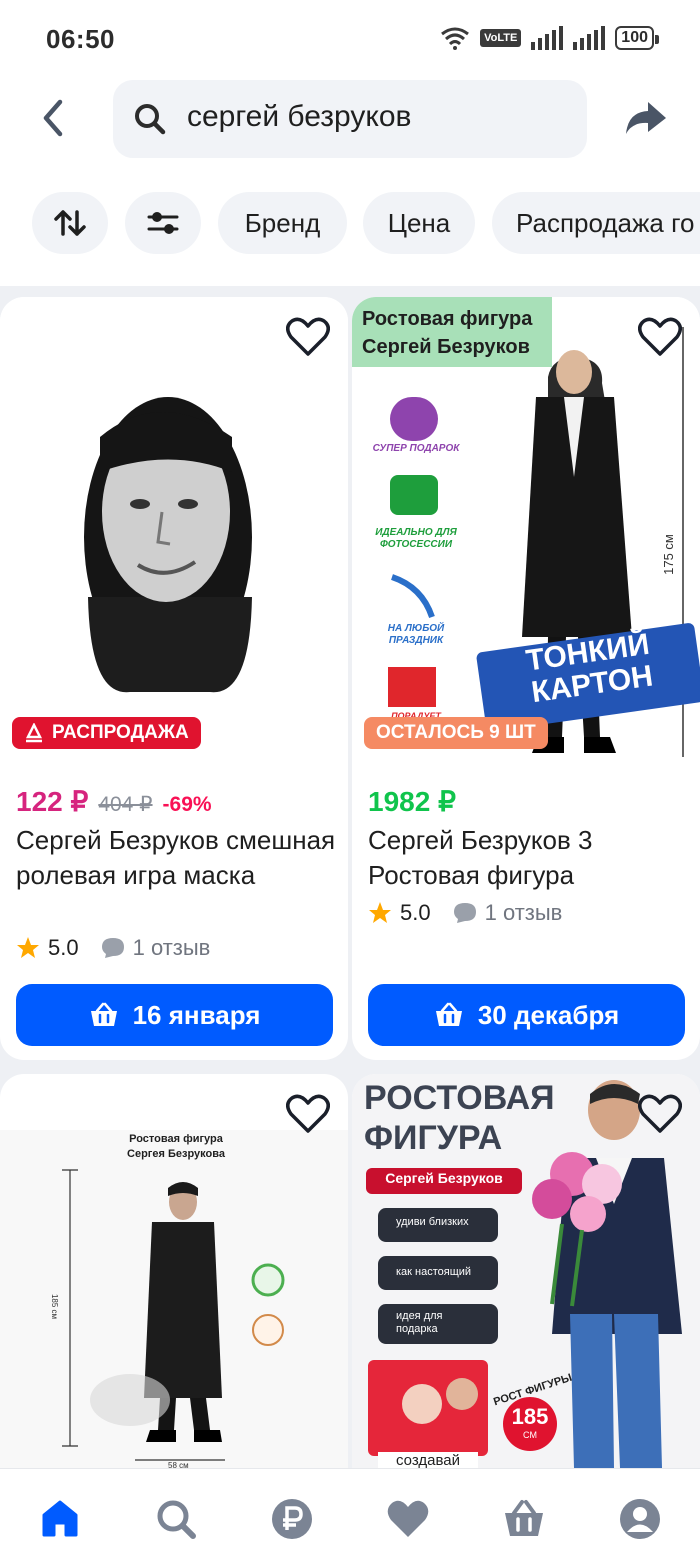 The image size is (700, 1563). Describe the element at coordinates (350, 40) in the screenshot. I see `status-bar: 06:50 VoLTE 100` at that location.